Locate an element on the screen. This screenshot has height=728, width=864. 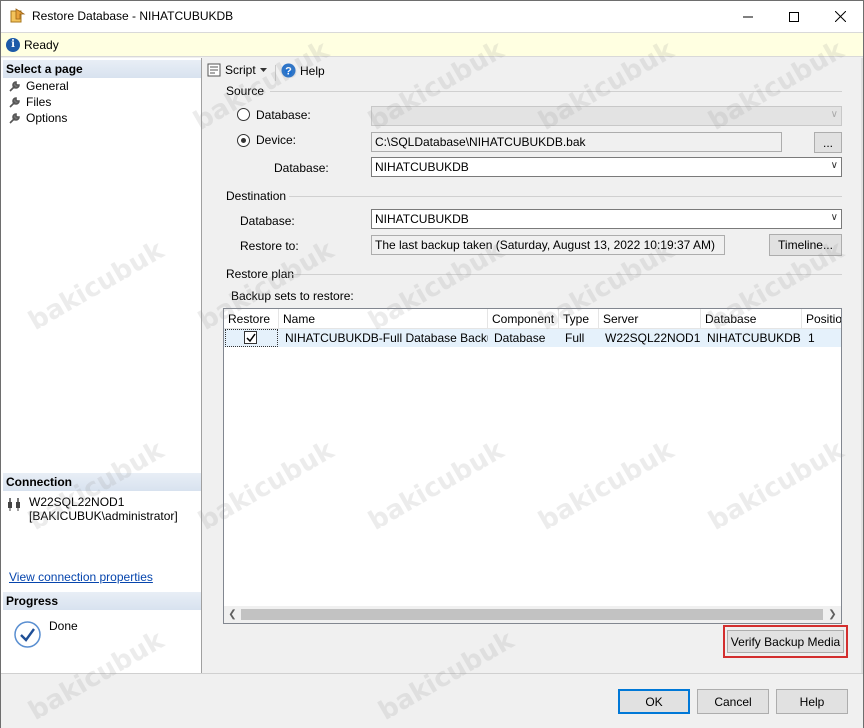
restore-database-icon is located at coordinates (18, 15).